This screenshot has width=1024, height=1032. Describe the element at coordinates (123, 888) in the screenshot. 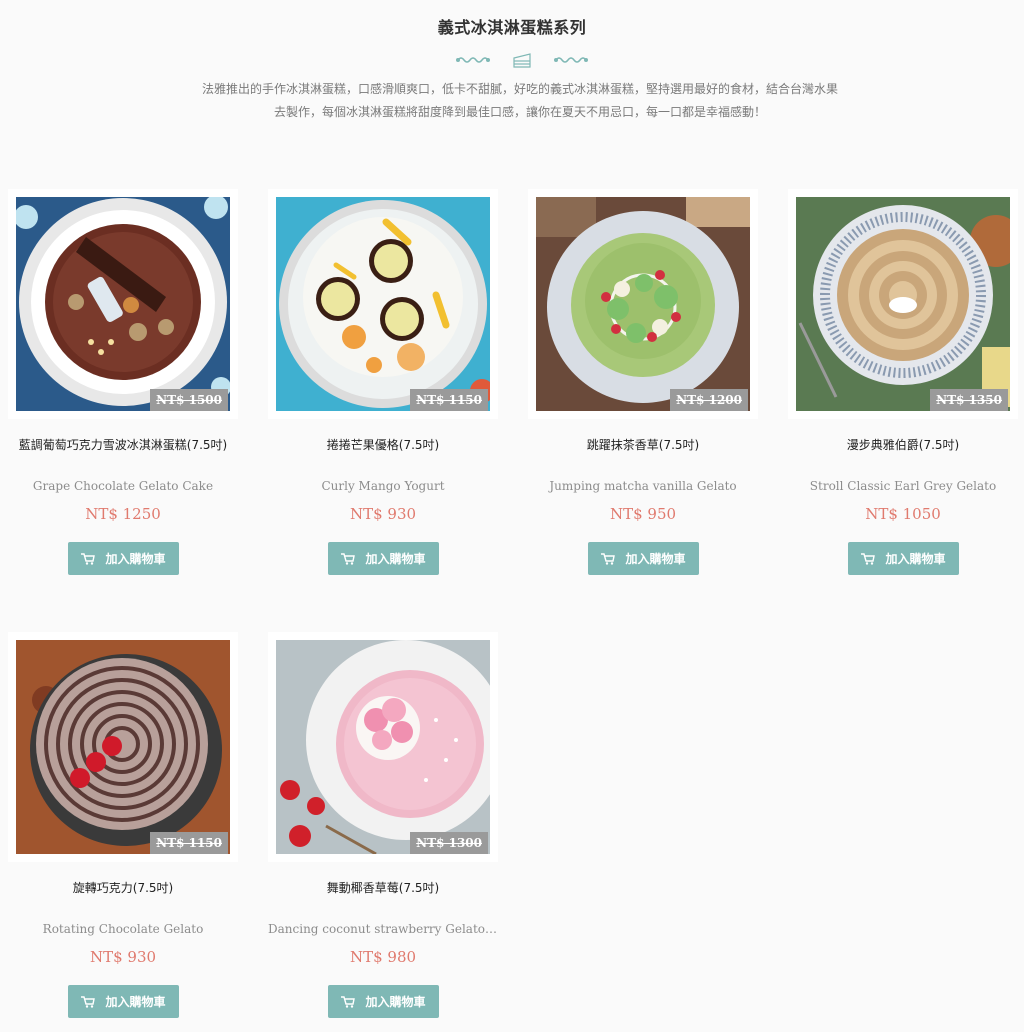

I see `product-name: 旋轉巧克力(7.5吋)` at that location.